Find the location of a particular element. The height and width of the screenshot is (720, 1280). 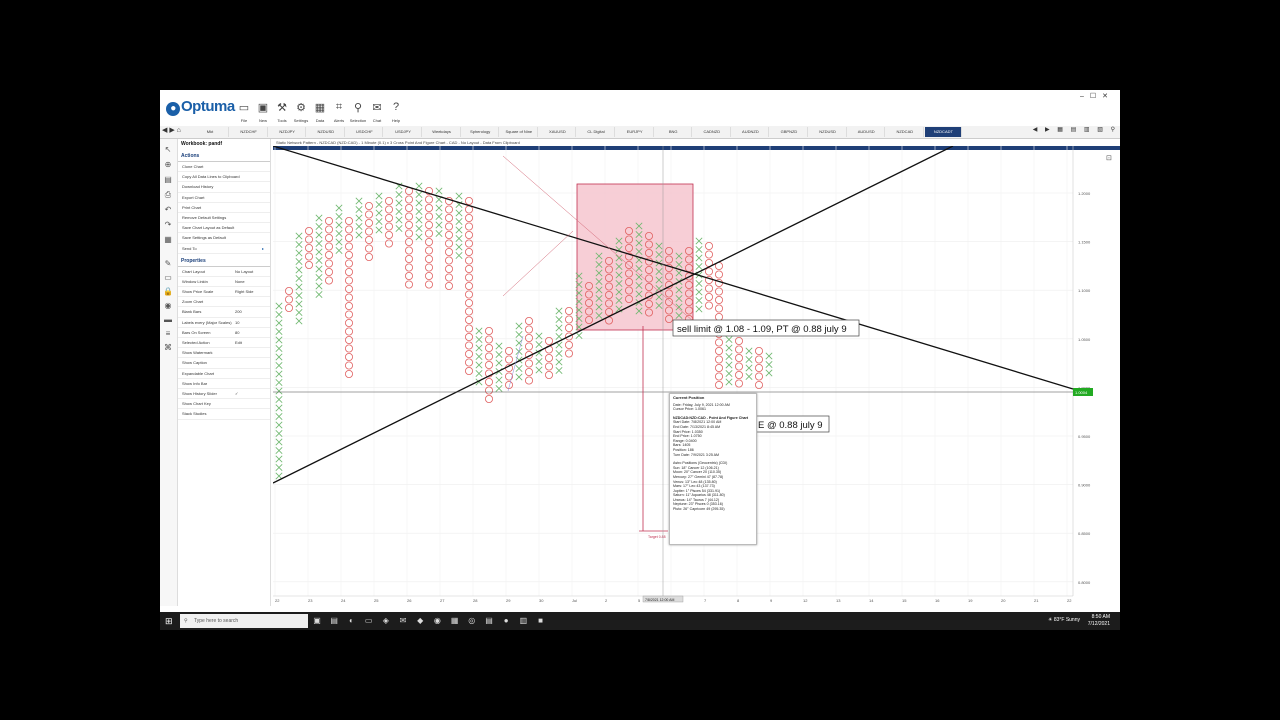

property-row: Labels every (Major Scales) 10 is located at coordinates (224, 323).